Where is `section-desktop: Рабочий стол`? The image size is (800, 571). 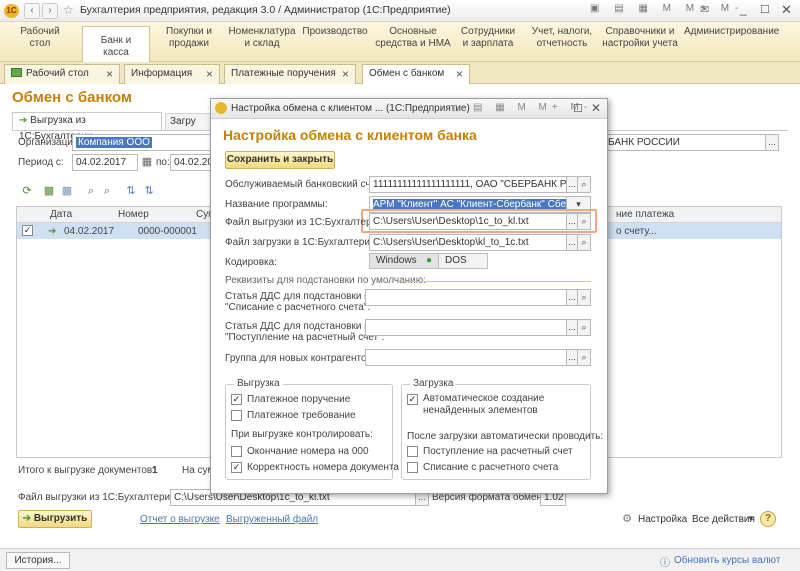
section-desktop: Рабочий стол is located at coordinates (40, 38).